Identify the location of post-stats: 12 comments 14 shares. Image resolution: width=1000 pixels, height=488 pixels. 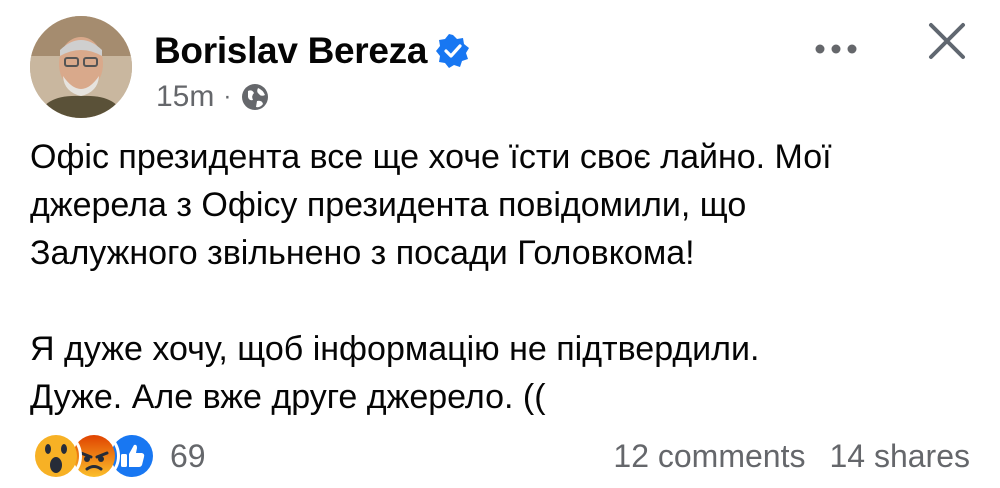
(791, 456).